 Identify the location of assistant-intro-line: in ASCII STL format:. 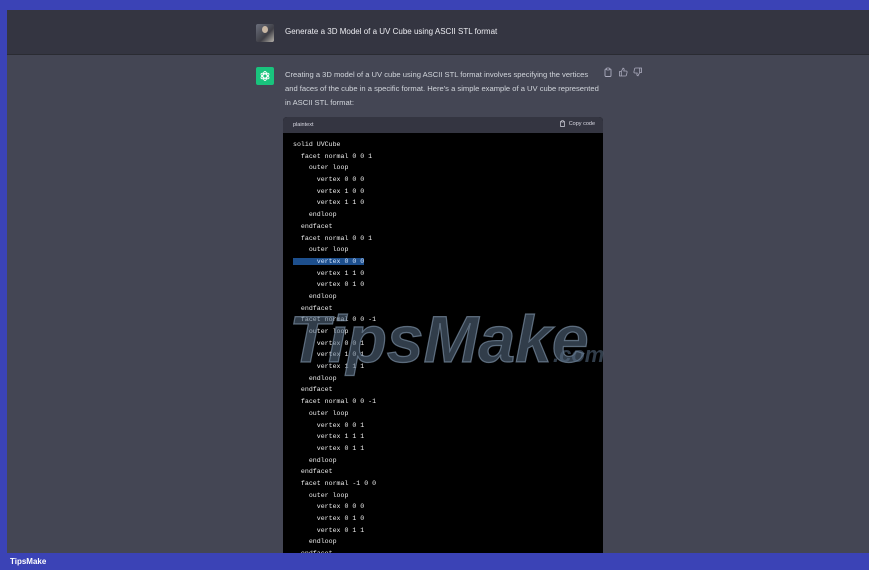
(319, 102).